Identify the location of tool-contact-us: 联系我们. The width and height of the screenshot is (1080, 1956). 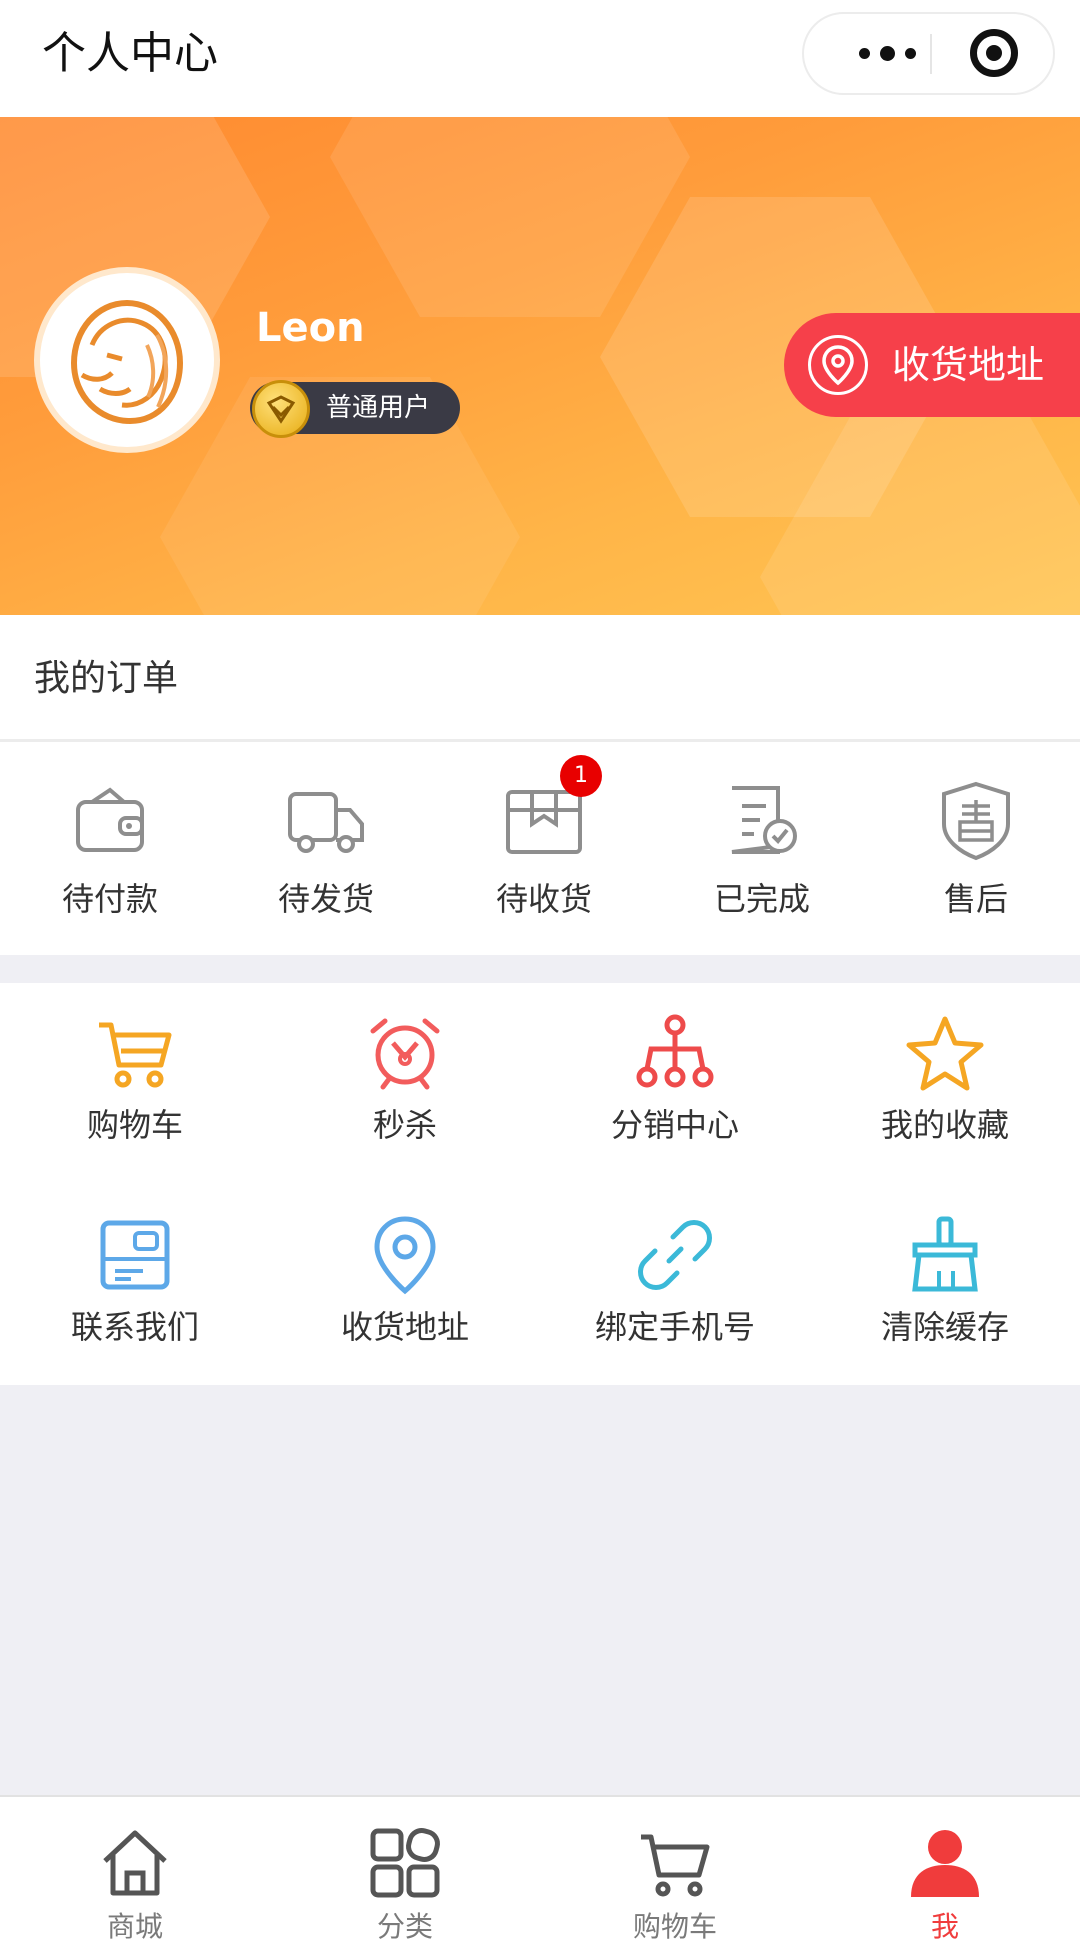
(135, 1280).